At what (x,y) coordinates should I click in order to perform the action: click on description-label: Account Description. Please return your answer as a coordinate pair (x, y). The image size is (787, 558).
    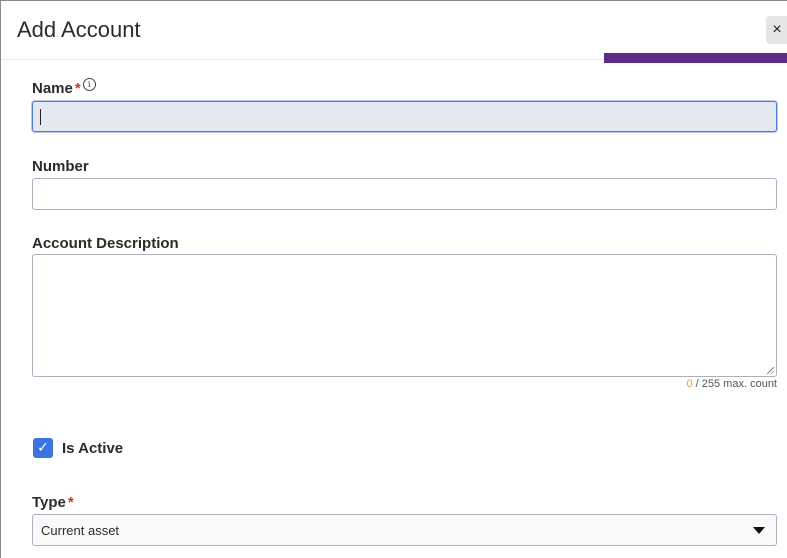
    Looking at the image, I should click on (105, 243).